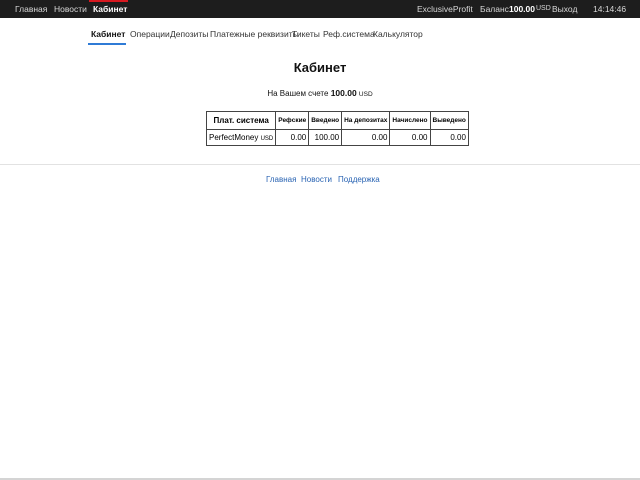 The image size is (640, 480). Describe the element at coordinates (267, 139) in the screenshot. I see `system-currency: USD` at that location.